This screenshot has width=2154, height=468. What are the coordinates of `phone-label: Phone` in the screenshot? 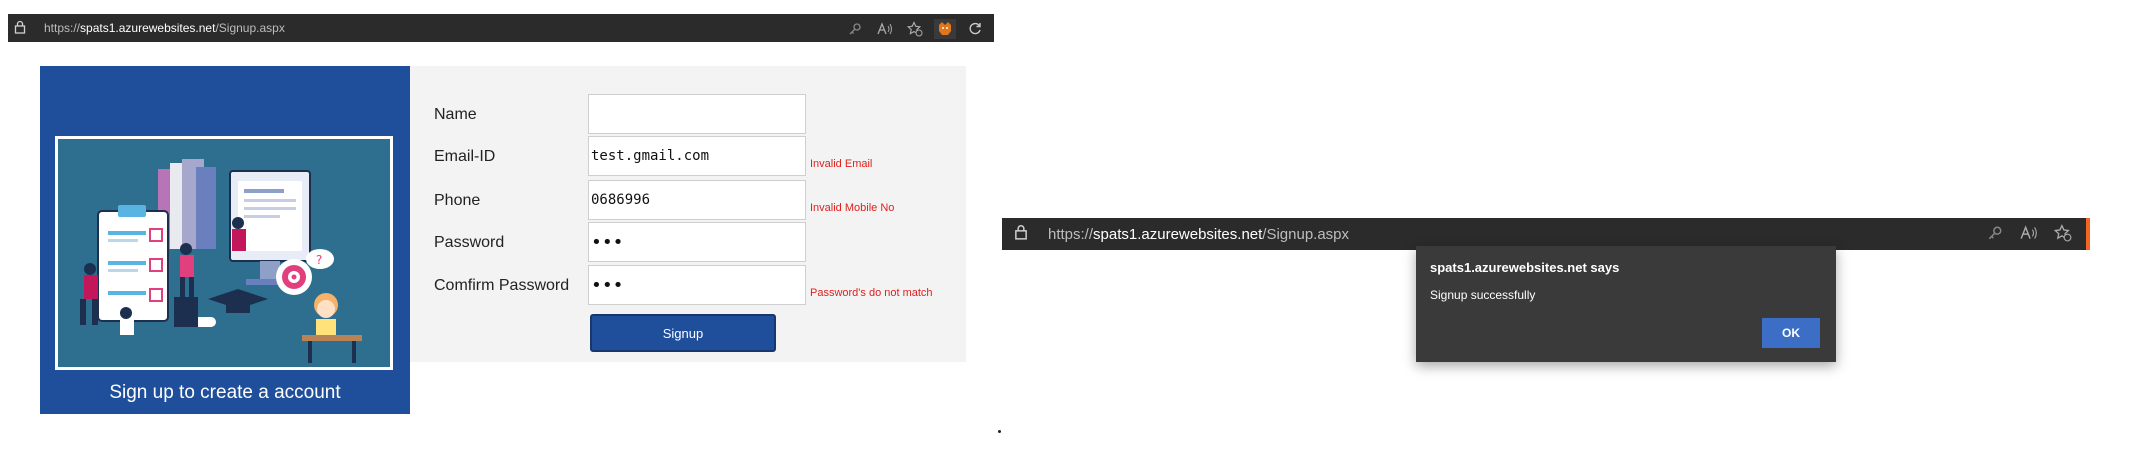 It's located at (457, 200).